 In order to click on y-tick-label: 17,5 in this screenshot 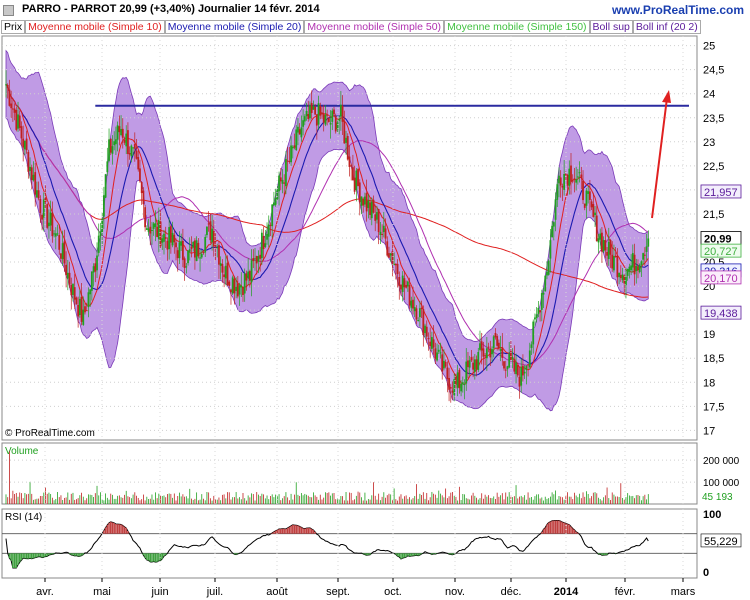, I will do `click(713, 407)`.